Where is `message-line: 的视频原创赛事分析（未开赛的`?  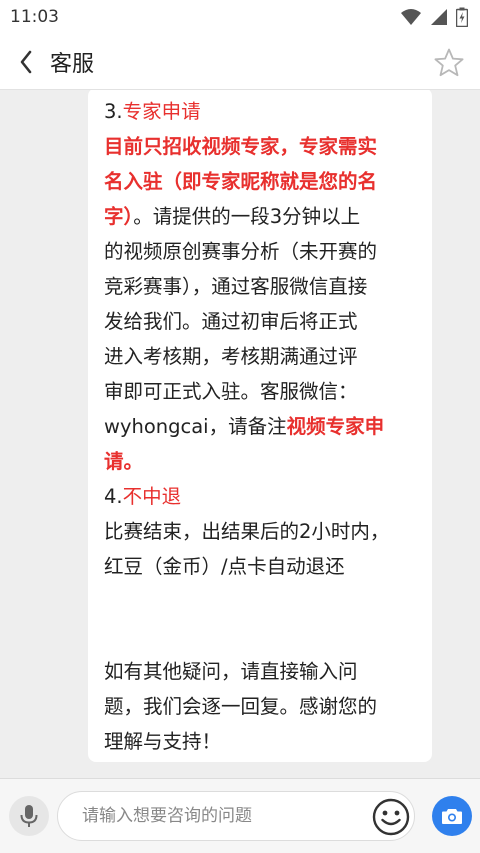 message-line: 的视频原创赛事分析（未开赛的 is located at coordinates (262, 251).